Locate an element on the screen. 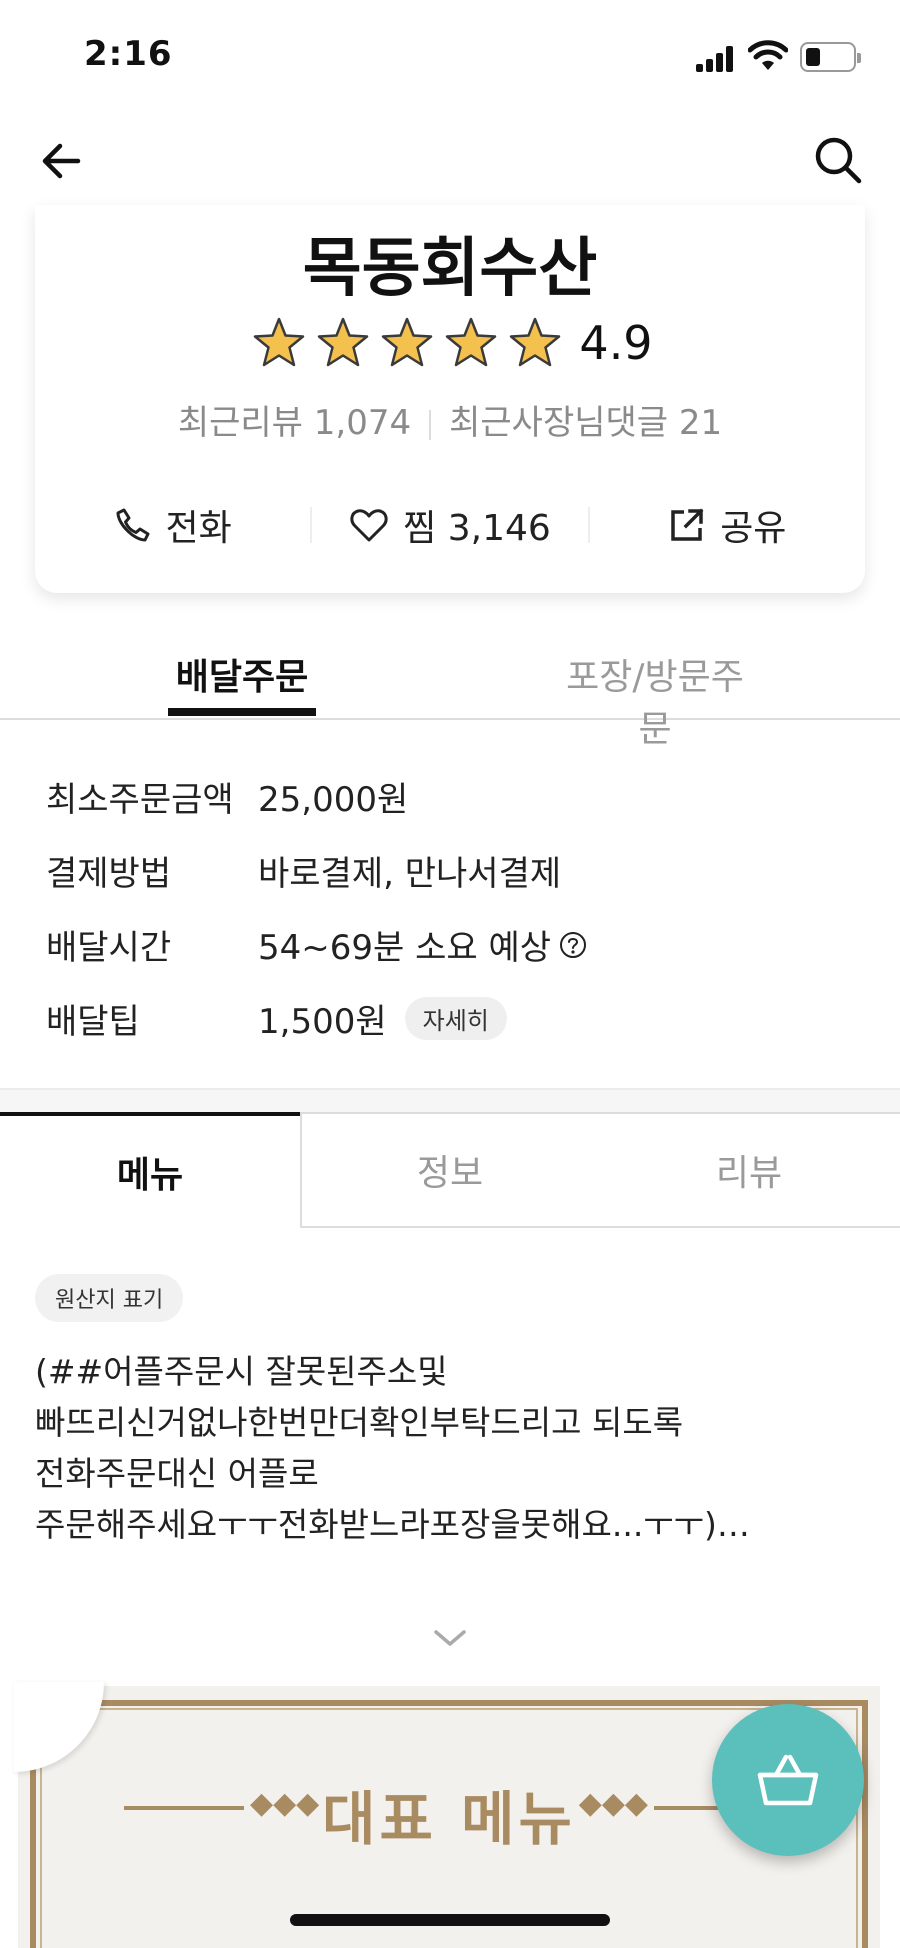 The image size is (900, 1948). delivery-time-info: 54~69분 소요 예상 is located at coordinates (422, 944).